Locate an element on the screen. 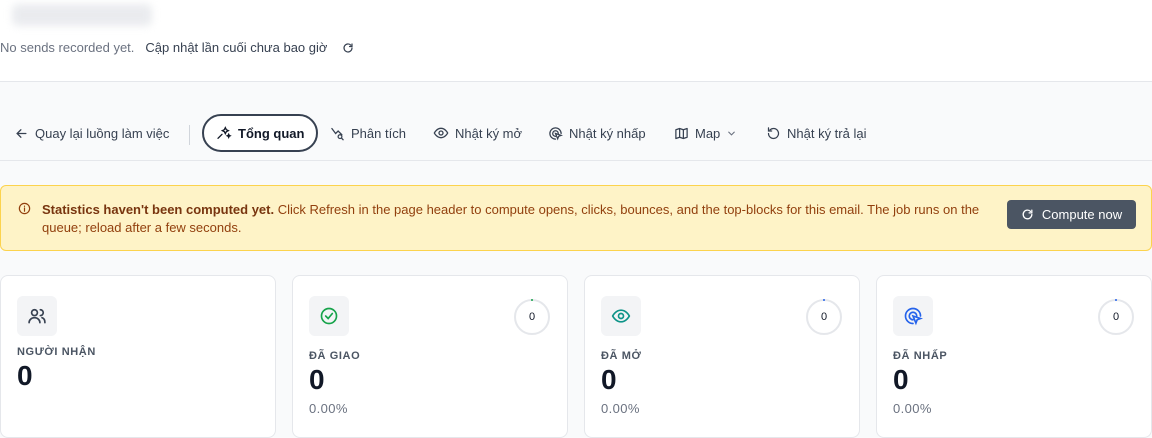 This screenshot has height=438, width=1152. back-to-workflow-link: Quay lại luồng làm việc is located at coordinates (91, 133).